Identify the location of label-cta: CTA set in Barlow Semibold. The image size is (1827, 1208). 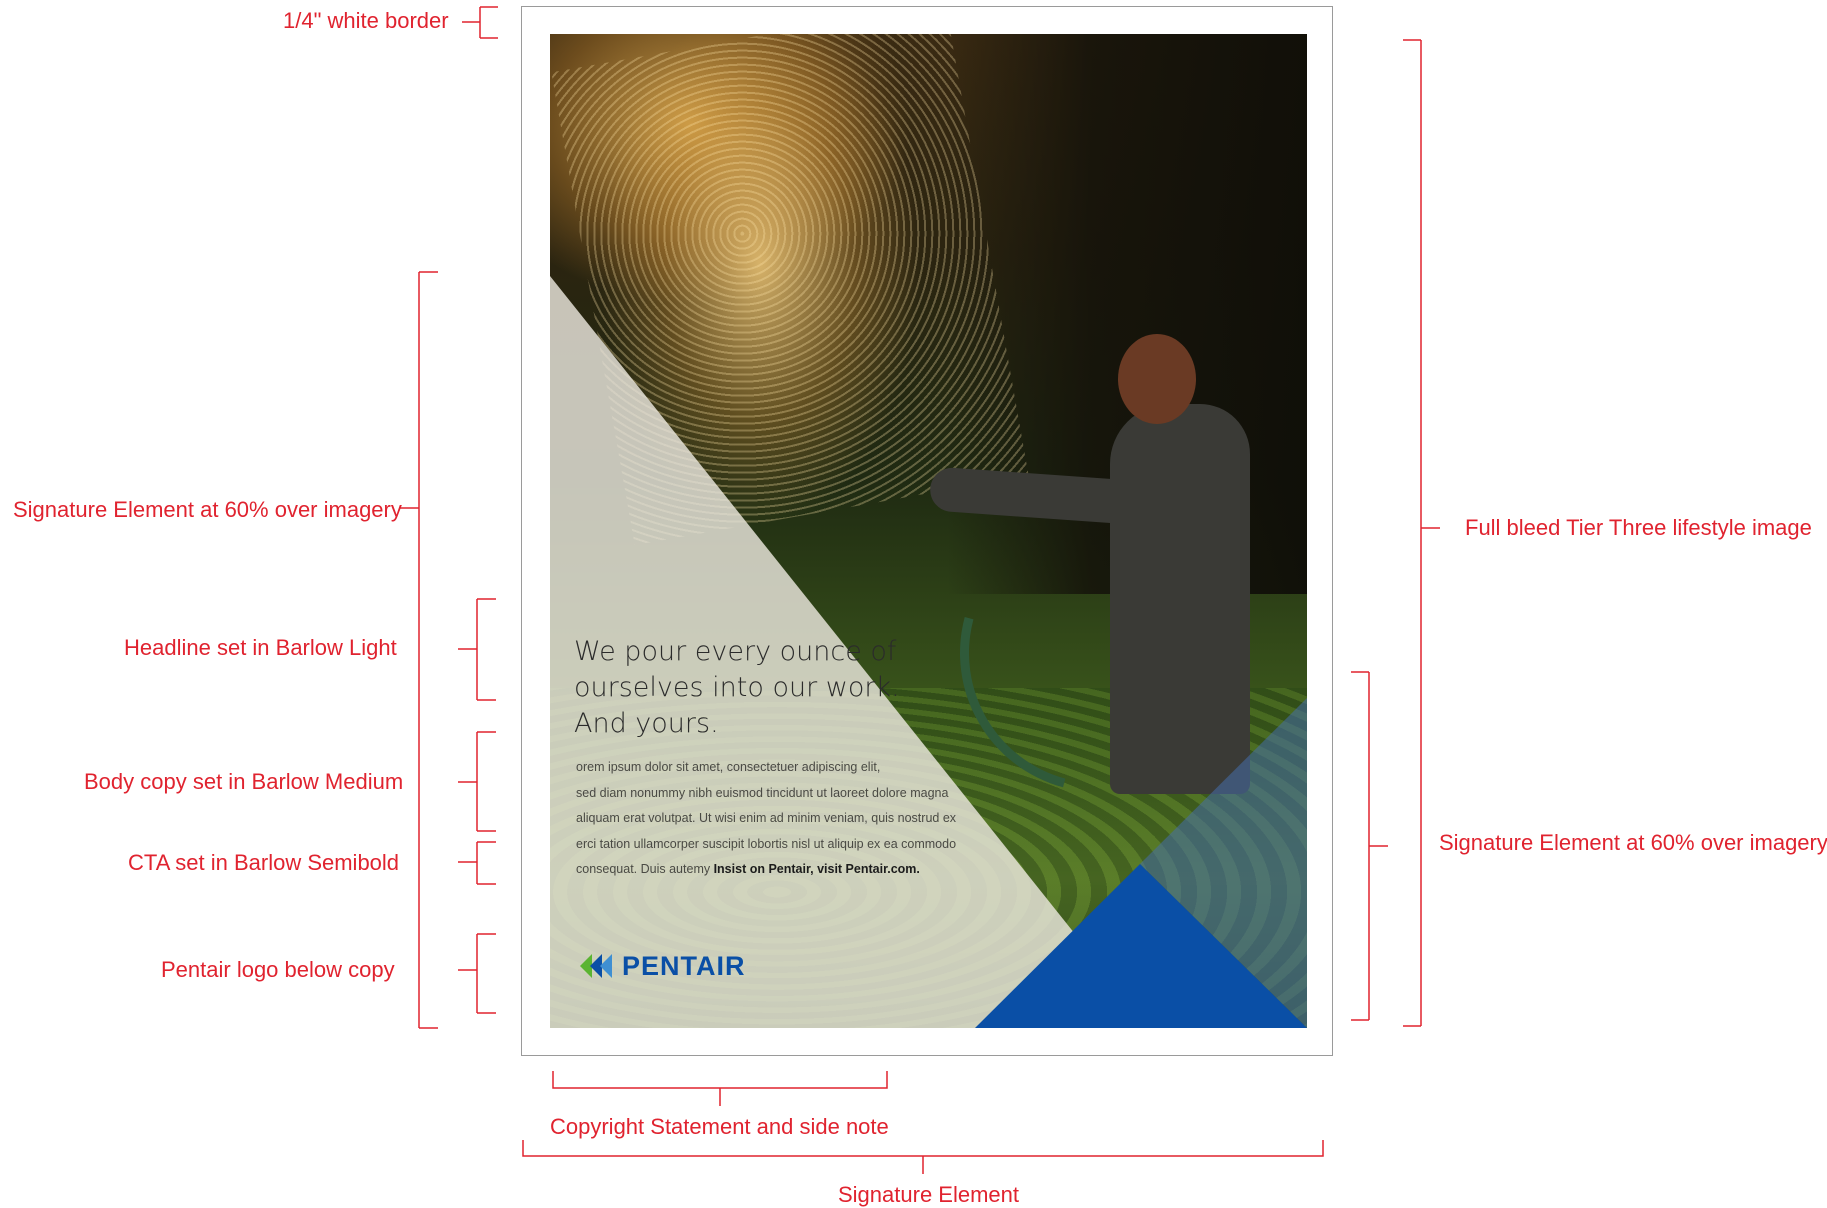
(264, 862).